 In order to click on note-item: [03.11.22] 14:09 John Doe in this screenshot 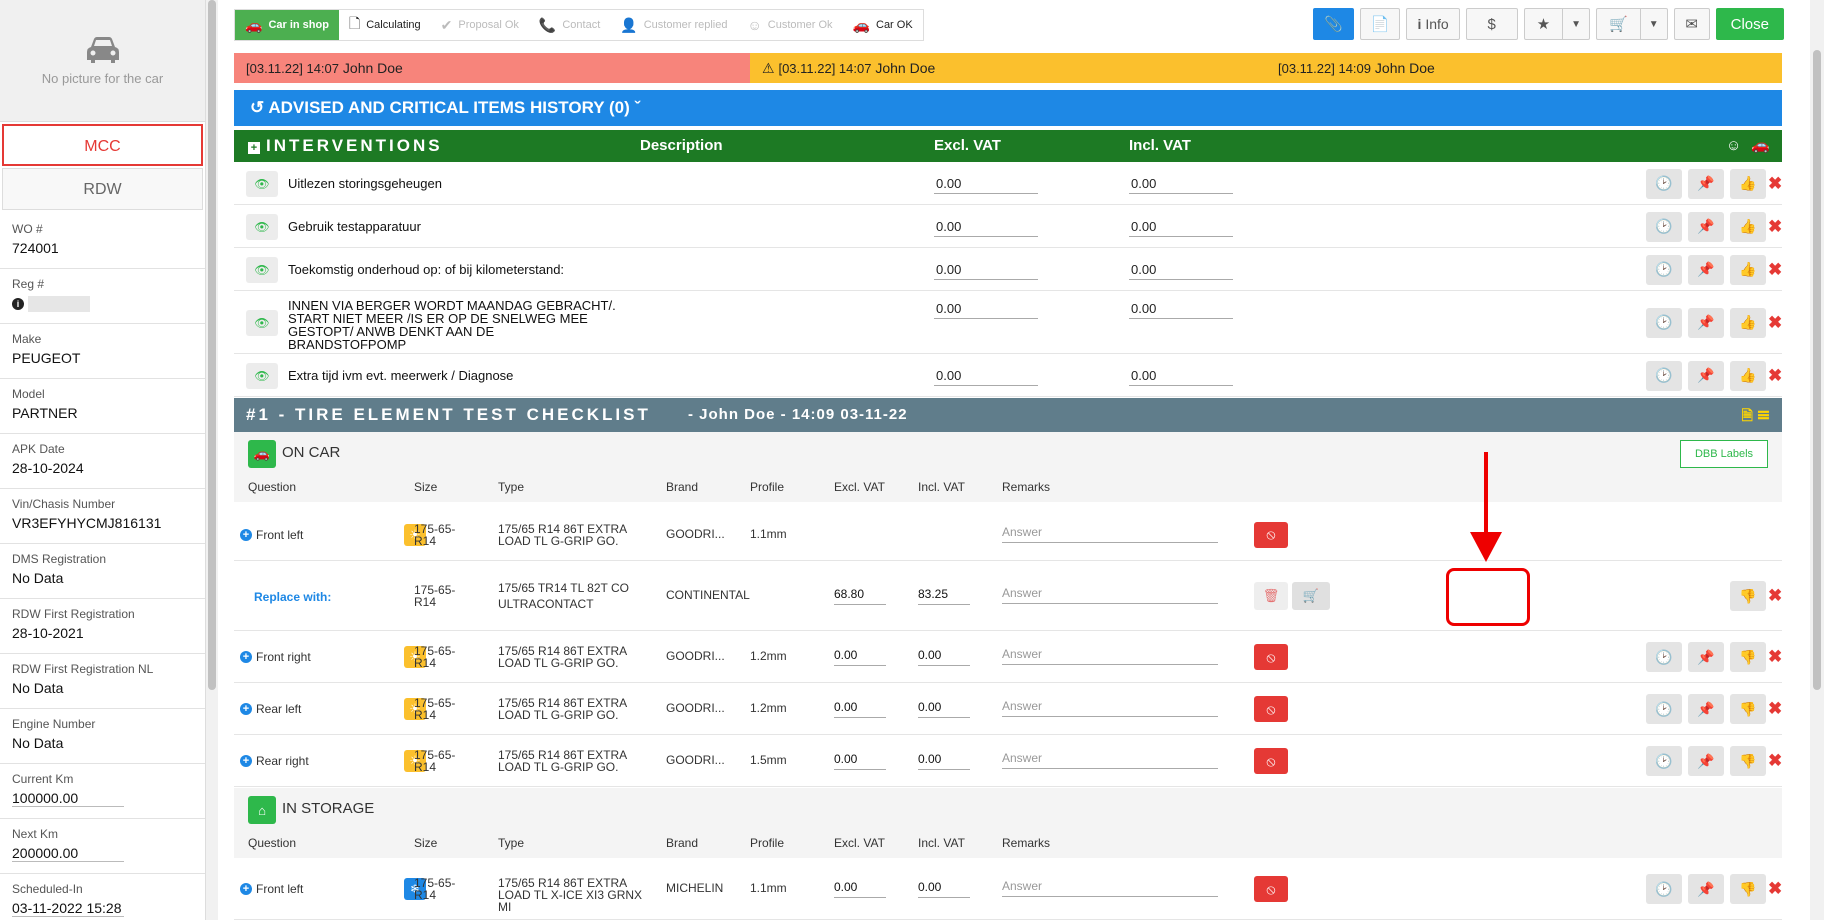, I will do `click(1524, 68)`.